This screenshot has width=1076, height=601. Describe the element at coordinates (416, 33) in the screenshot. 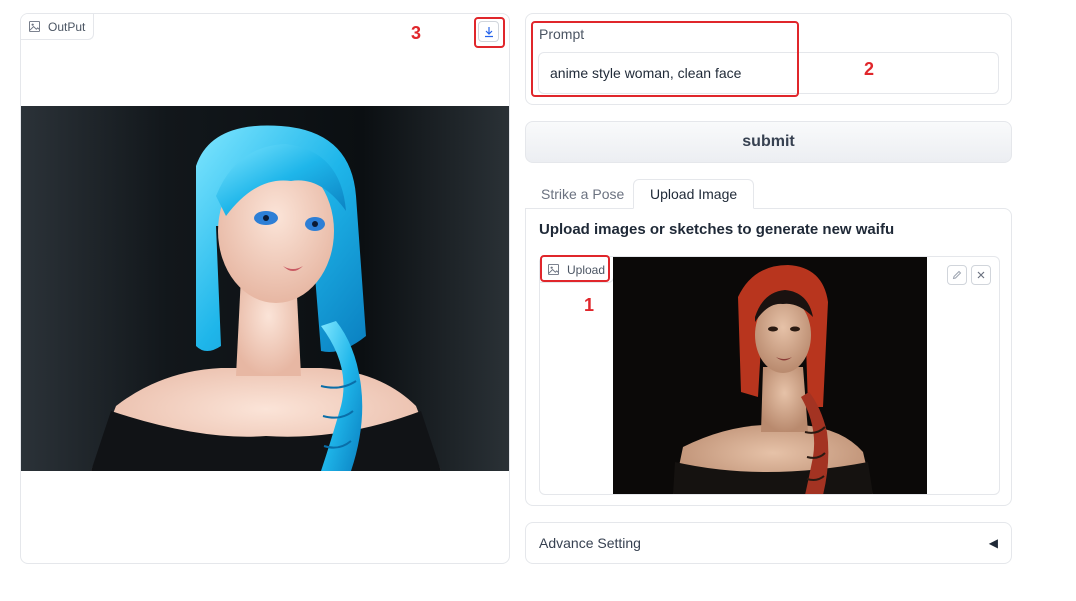

I see `annotation-number-3: 3` at that location.